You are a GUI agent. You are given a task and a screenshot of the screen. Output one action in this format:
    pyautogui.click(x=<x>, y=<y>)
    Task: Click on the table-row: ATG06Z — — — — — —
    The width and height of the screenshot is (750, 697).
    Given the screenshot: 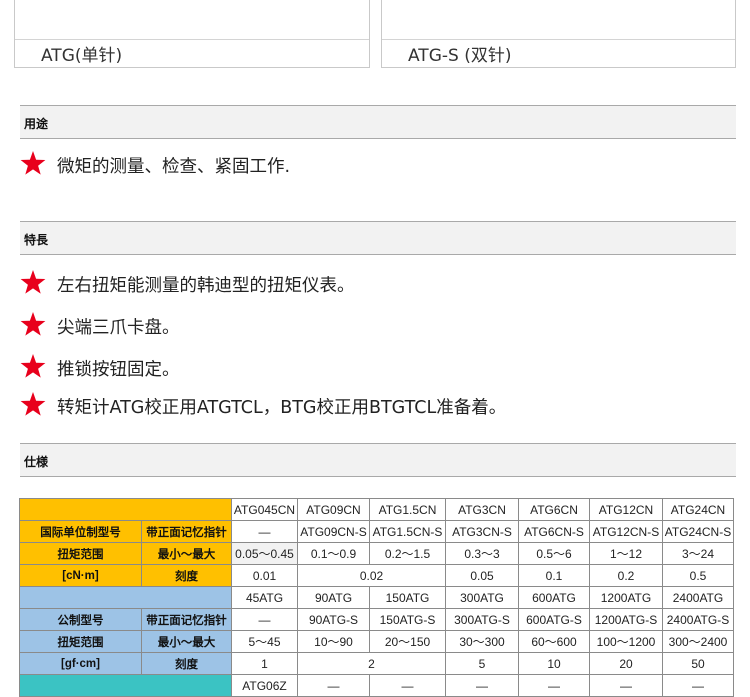 What is the action you would take?
    pyautogui.click(x=376, y=685)
    